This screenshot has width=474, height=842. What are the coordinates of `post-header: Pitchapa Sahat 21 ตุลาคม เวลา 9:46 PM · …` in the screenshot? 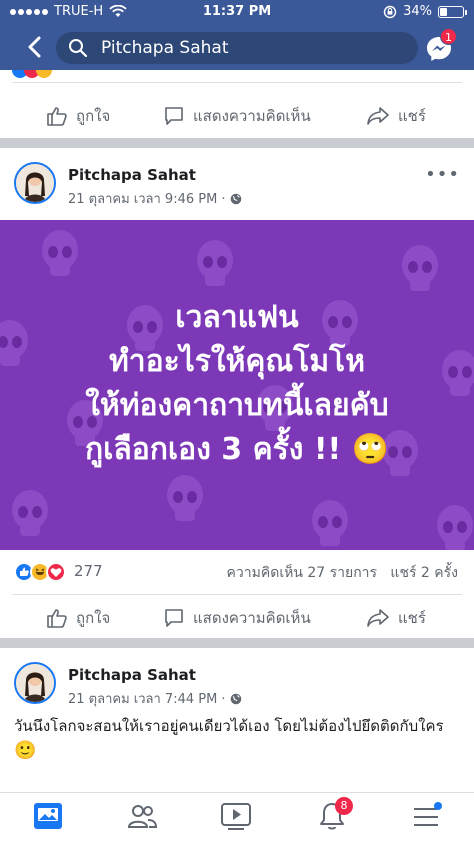 It's located at (237, 178).